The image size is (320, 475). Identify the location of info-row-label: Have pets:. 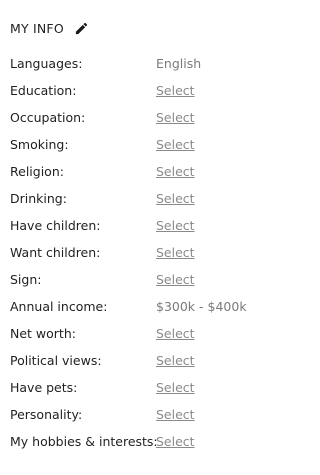
(44, 387).